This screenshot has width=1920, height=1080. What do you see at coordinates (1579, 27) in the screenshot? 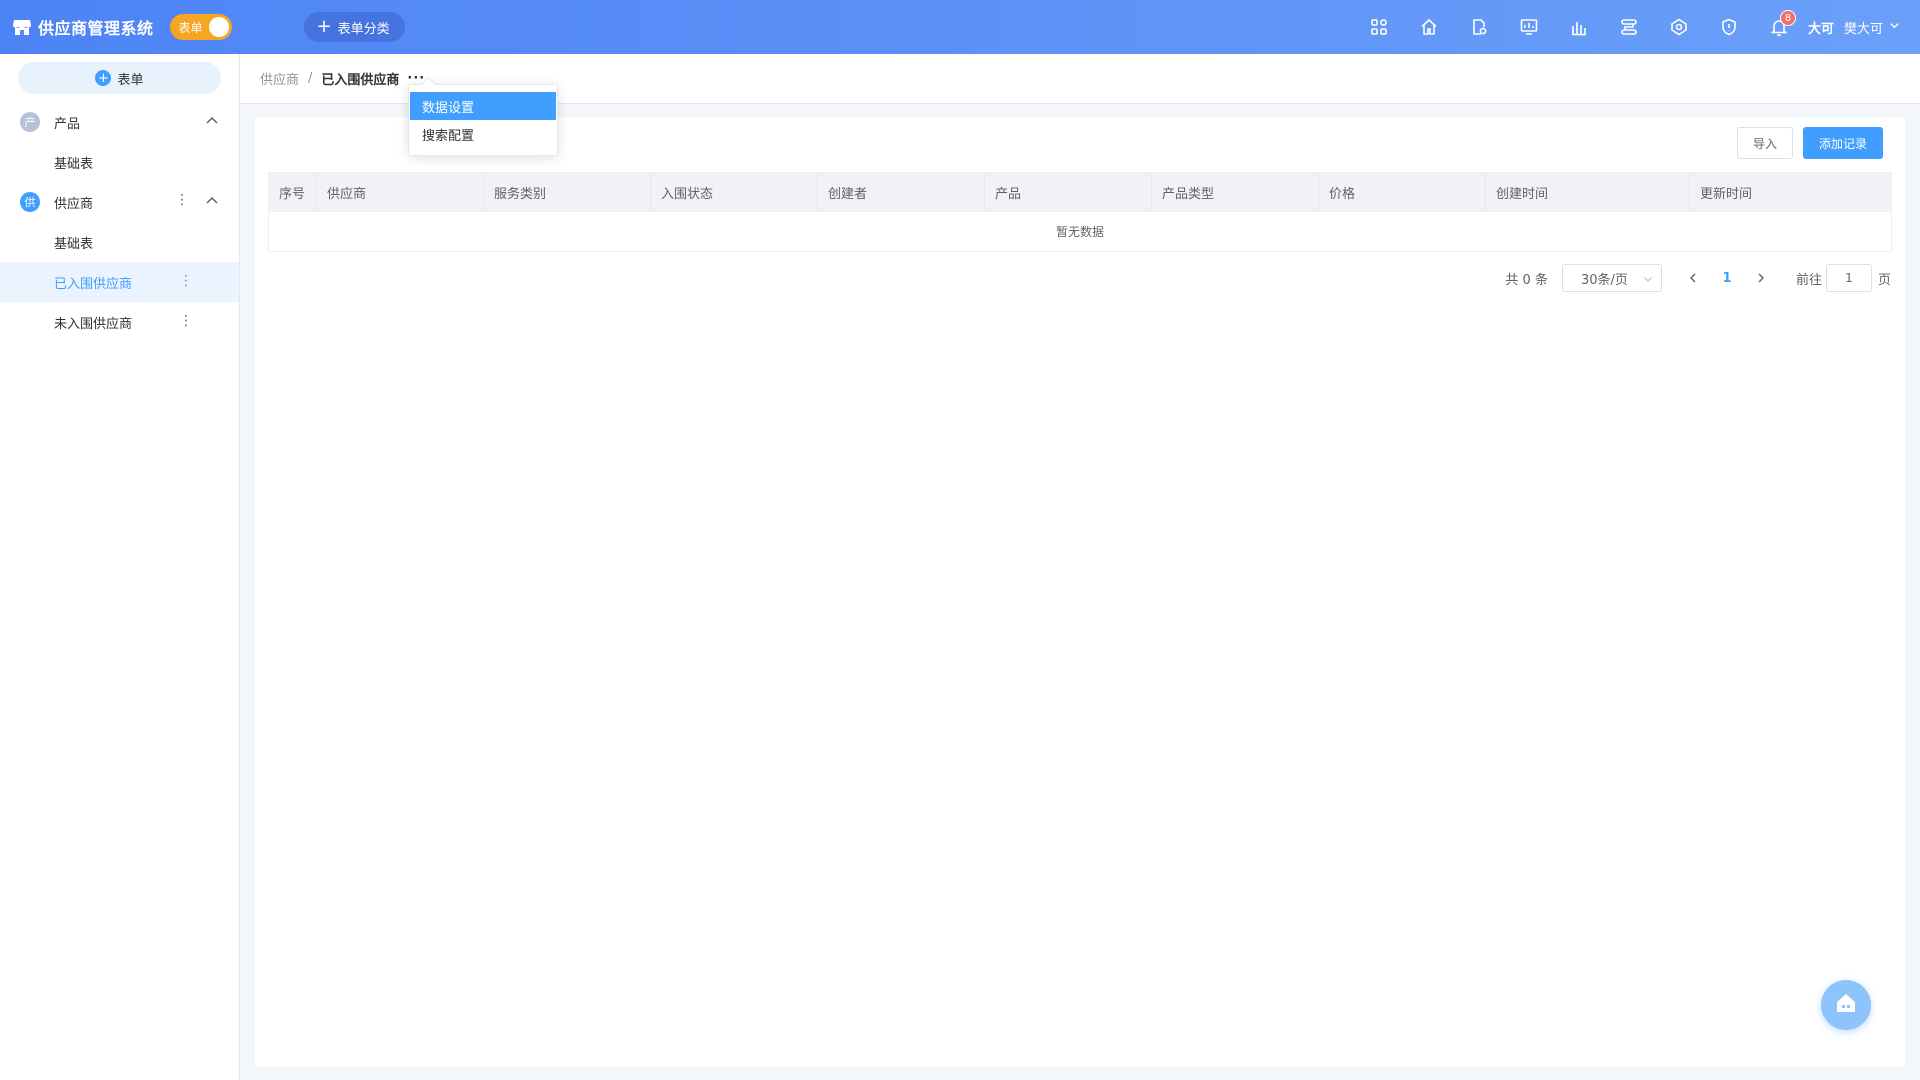
I see `bar-chart-icon` at bounding box center [1579, 27].